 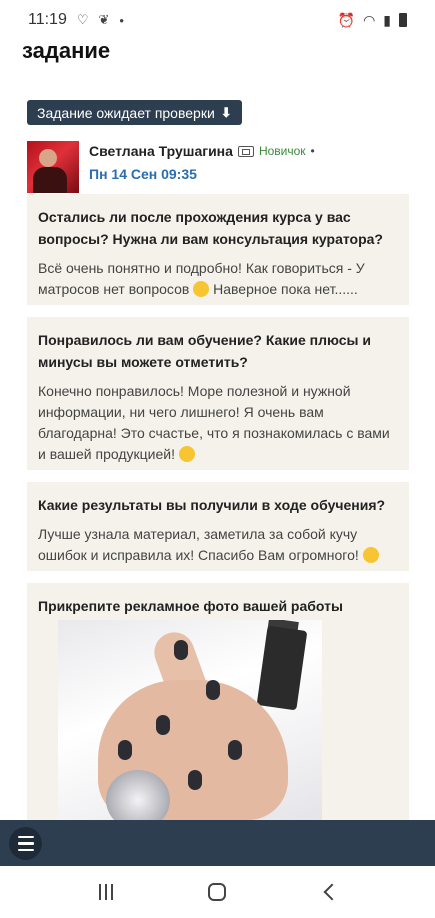 I want to click on wifi-icon: ◠, so click(x=369, y=19).